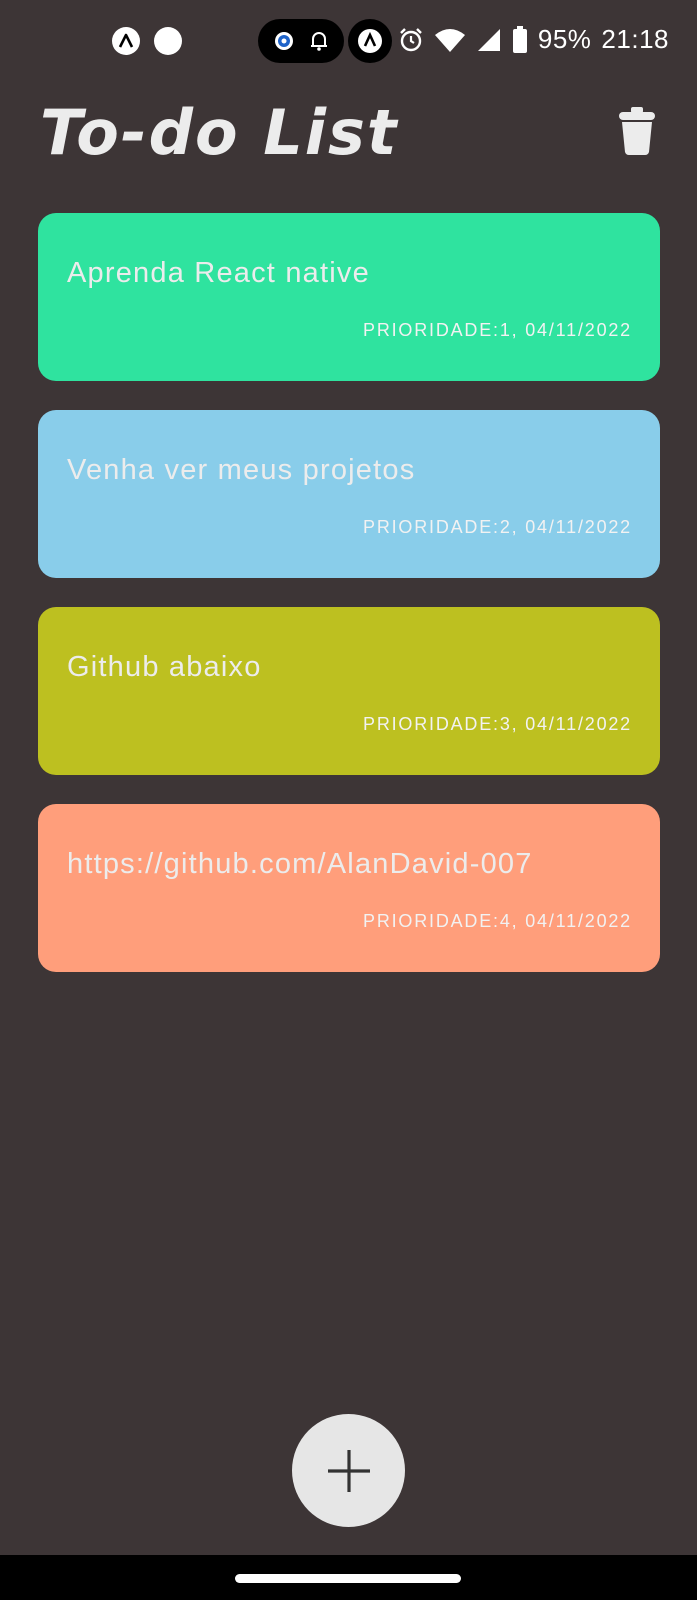 The width and height of the screenshot is (697, 1600). Describe the element at coordinates (564, 39) in the screenshot. I see `battery-percent: 95%` at that location.